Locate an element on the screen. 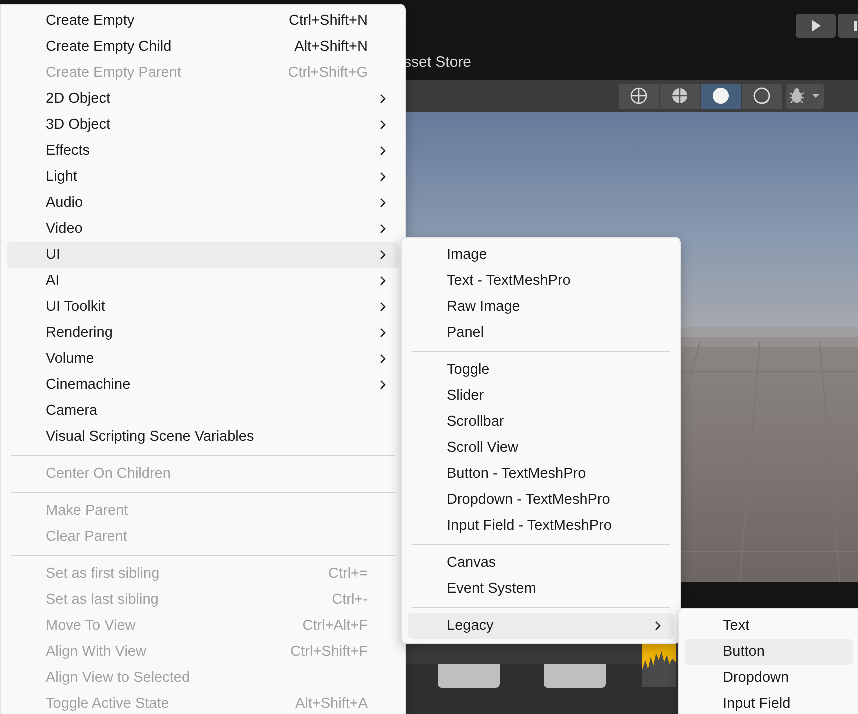 The width and height of the screenshot is (858, 714). sphere-icon is located at coordinates (721, 96).